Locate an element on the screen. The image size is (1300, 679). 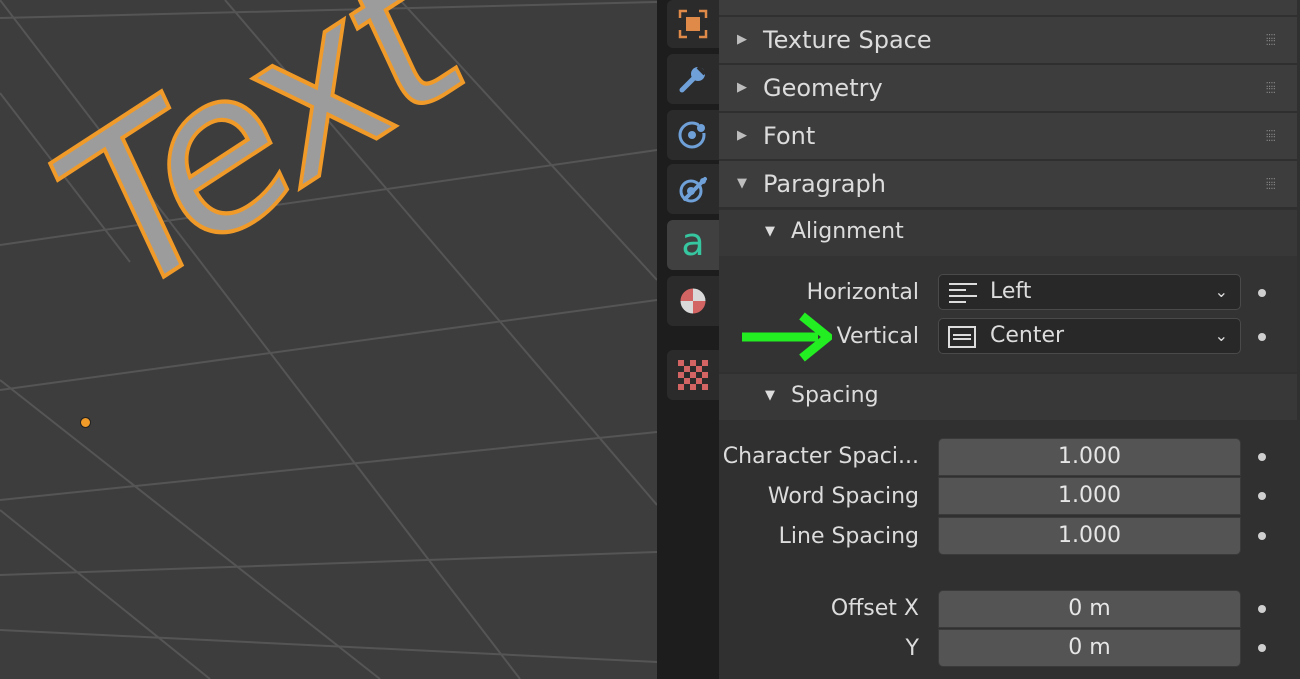
dropdown-value: Center is located at coordinates (1027, 335).